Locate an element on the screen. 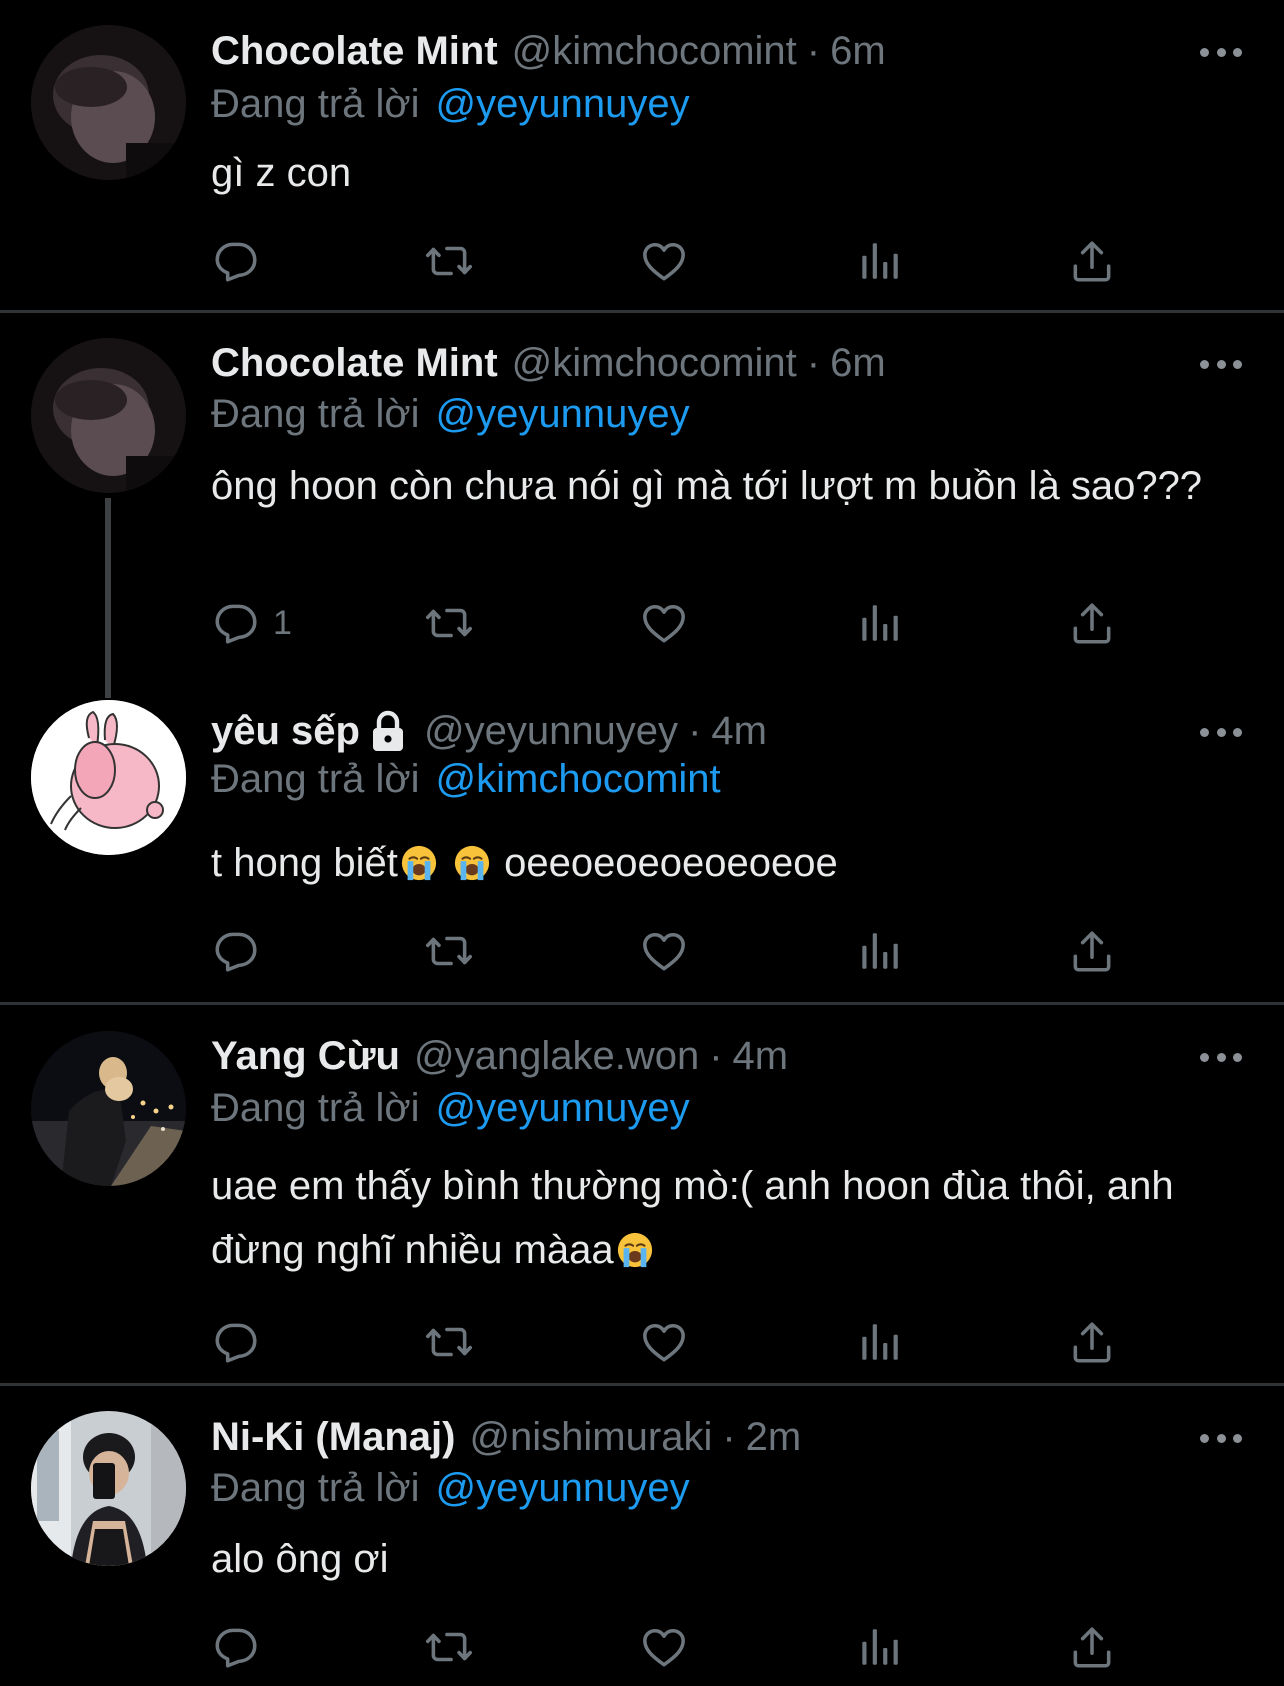  user-handle: @yeyunnuyey is located at coordinates (551, 731).